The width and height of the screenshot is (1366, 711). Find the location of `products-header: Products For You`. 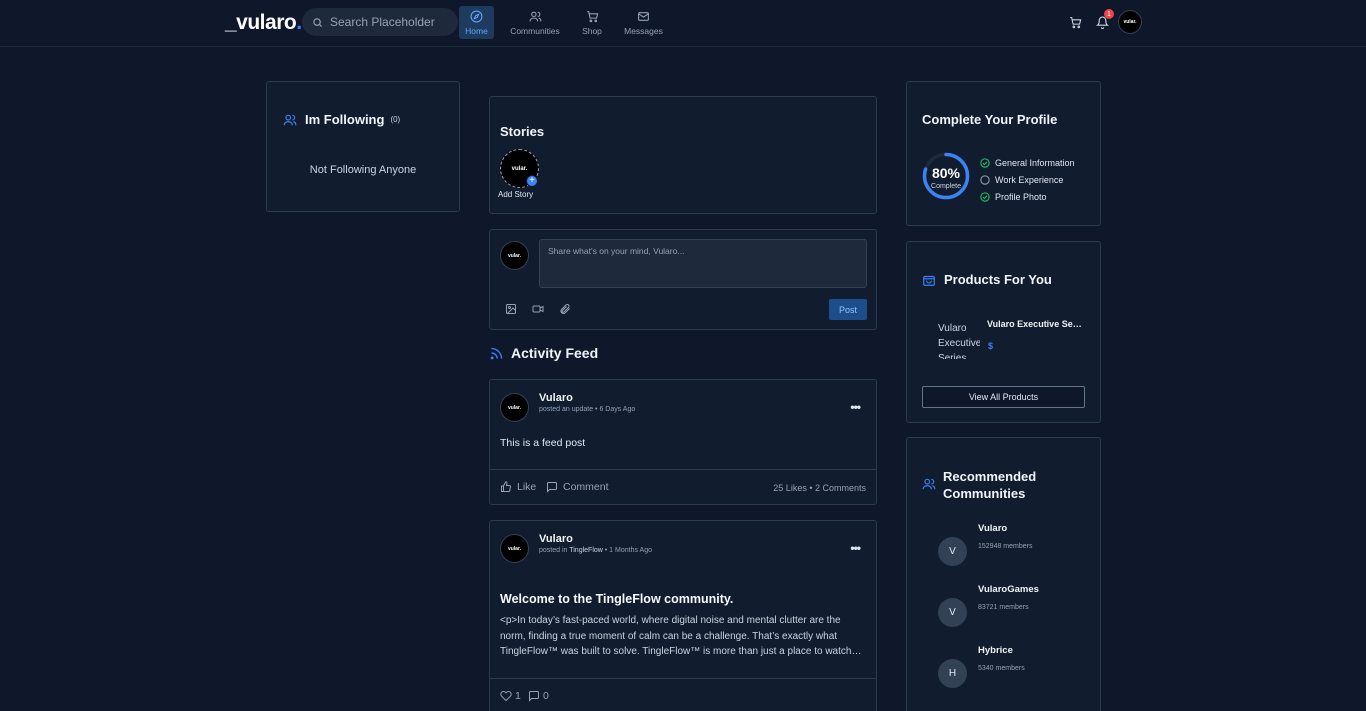

products-header: Products For You is located at coordinates (987, 279).